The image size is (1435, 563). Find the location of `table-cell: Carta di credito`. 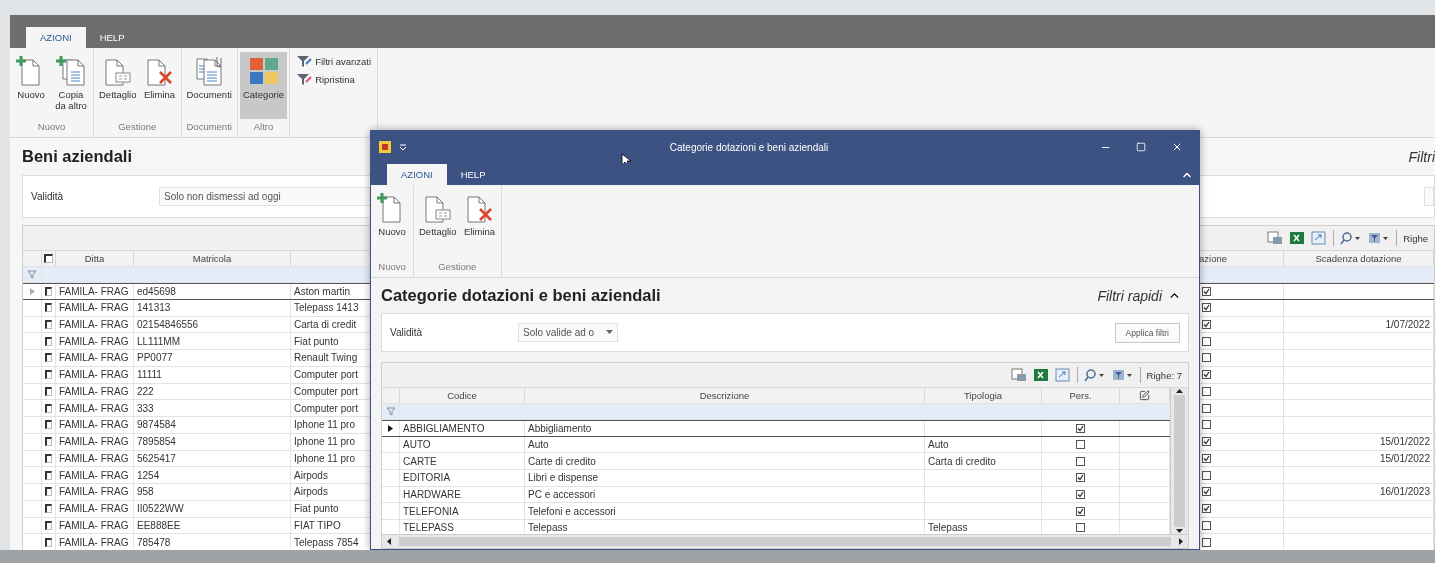

table-cell: Carta di credito is located at coordinates (983, 461).